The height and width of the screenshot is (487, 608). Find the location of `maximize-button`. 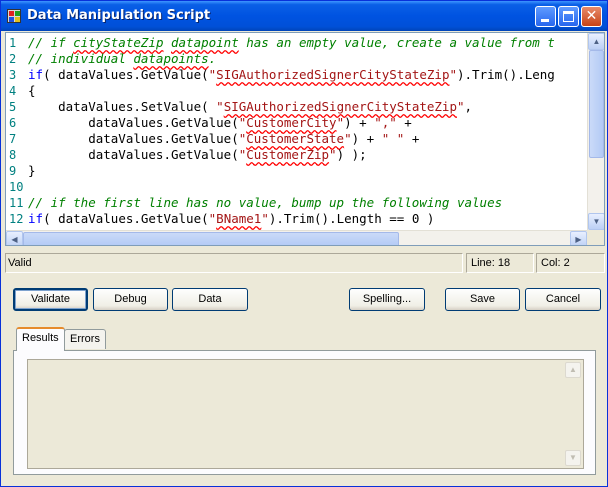

maximize-button is located at coordinates (568, 16).